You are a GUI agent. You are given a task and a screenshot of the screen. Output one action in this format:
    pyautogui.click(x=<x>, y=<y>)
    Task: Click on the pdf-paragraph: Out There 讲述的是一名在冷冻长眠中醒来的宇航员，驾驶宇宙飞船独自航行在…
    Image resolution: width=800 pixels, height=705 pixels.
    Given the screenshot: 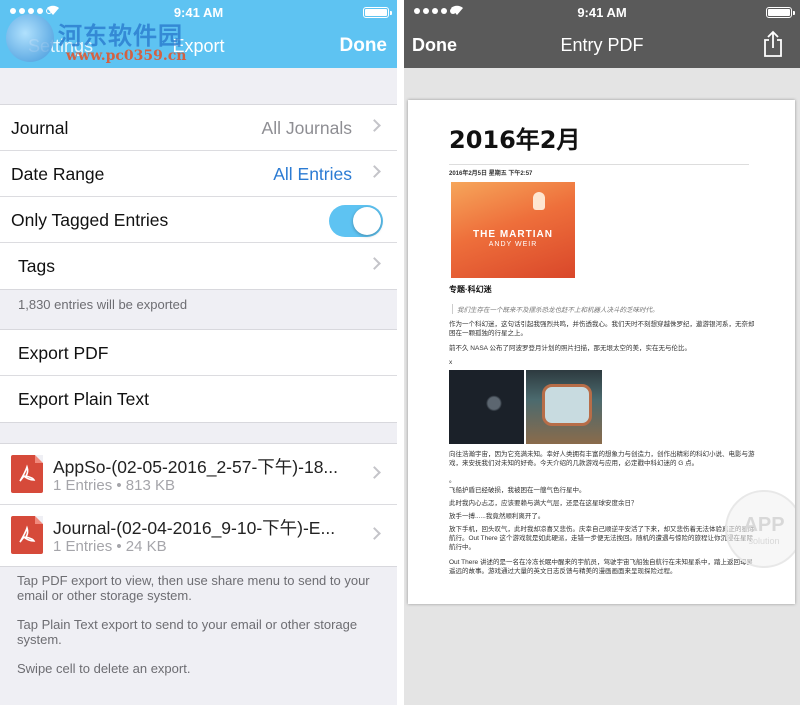 What is the action you would take?
    pyautogui.click(x=601, y=567)
    